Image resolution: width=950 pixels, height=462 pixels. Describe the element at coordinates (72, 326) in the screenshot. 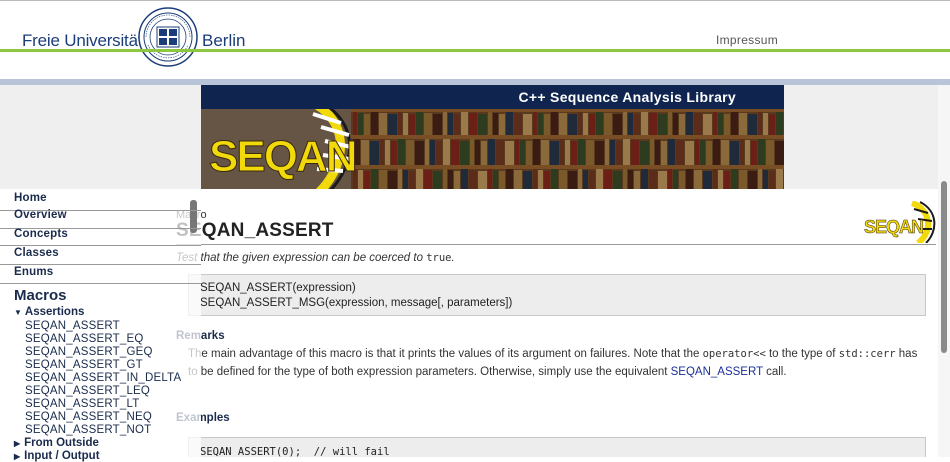

I see `tree-item: SEQAN_ASSERT` at that location.